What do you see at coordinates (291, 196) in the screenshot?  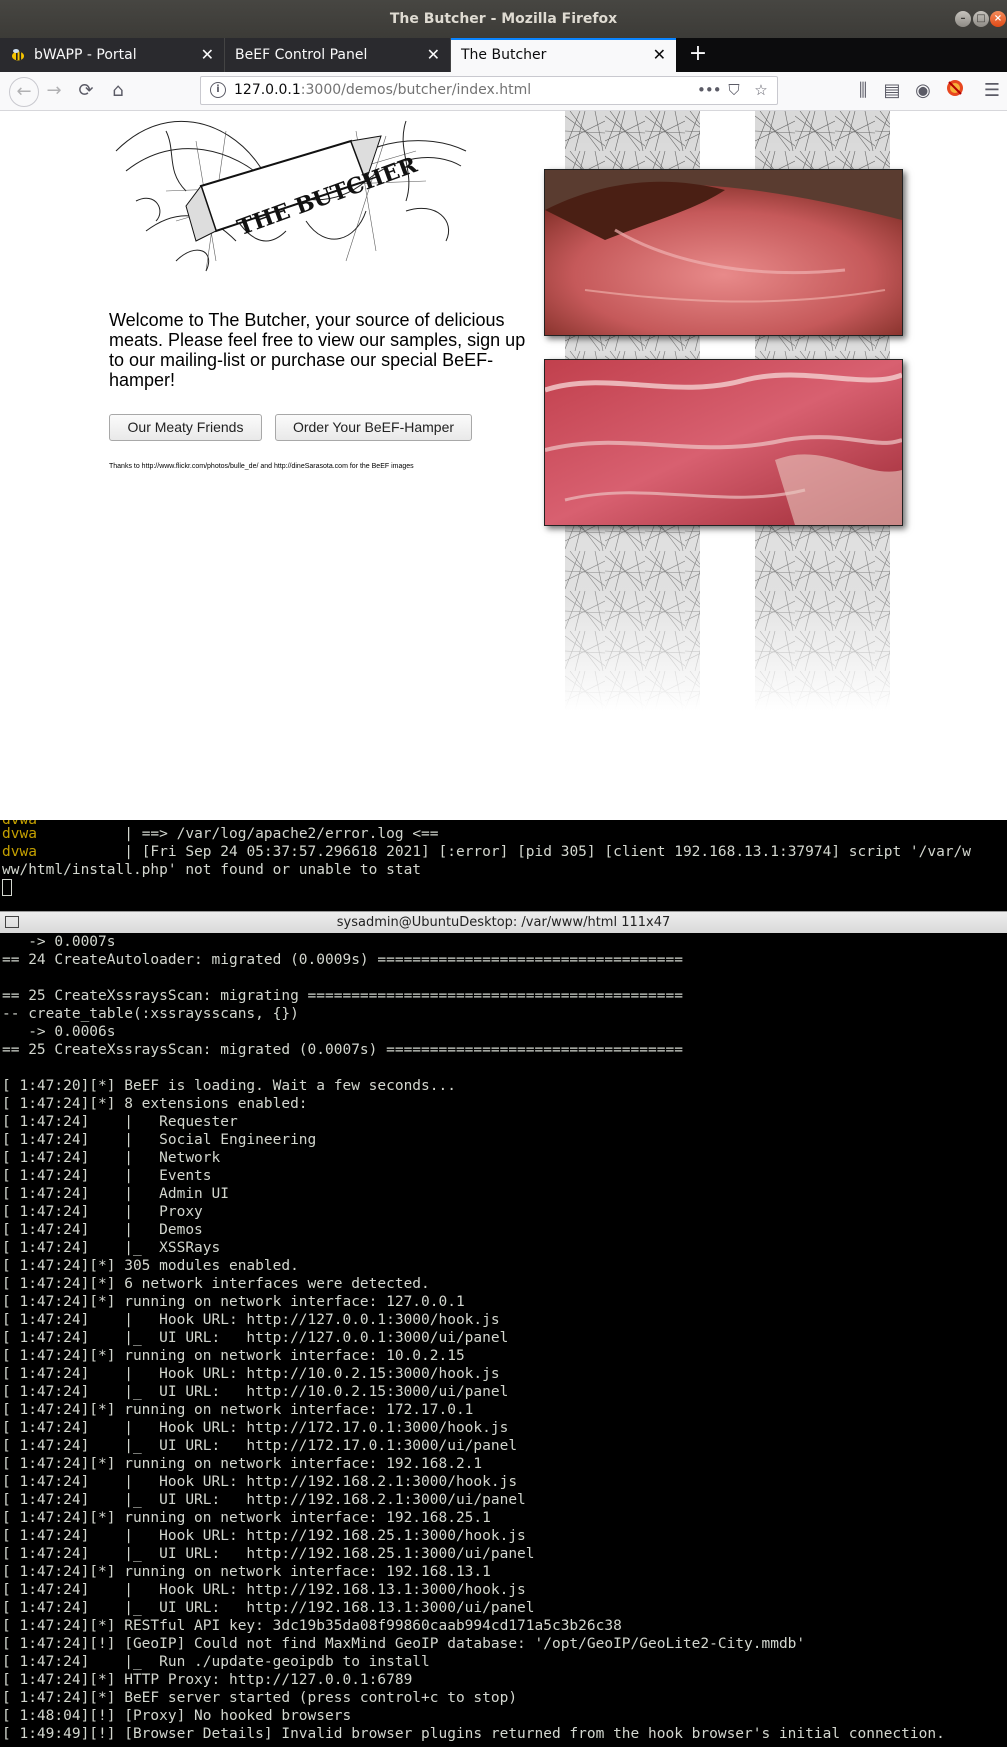 I see `butcher-logo: THE BUTCHER` at bounding box center [291, 196].